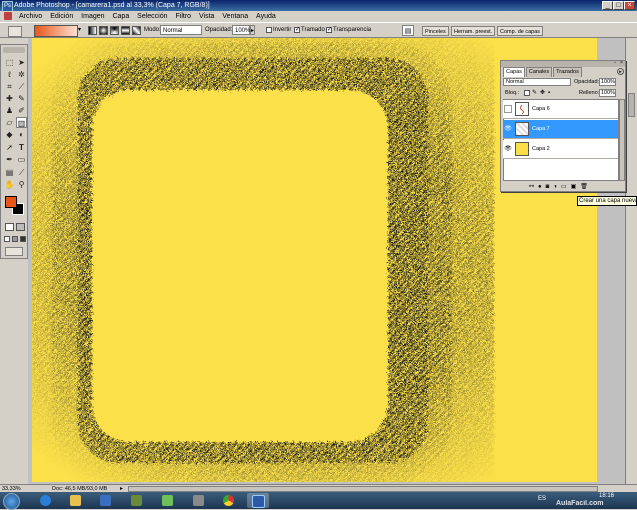 This screenshot has width=637, height=510. Describe the element at coordinates (229, 500) in the screenshot. I see `taskbar-chrome` at that location.